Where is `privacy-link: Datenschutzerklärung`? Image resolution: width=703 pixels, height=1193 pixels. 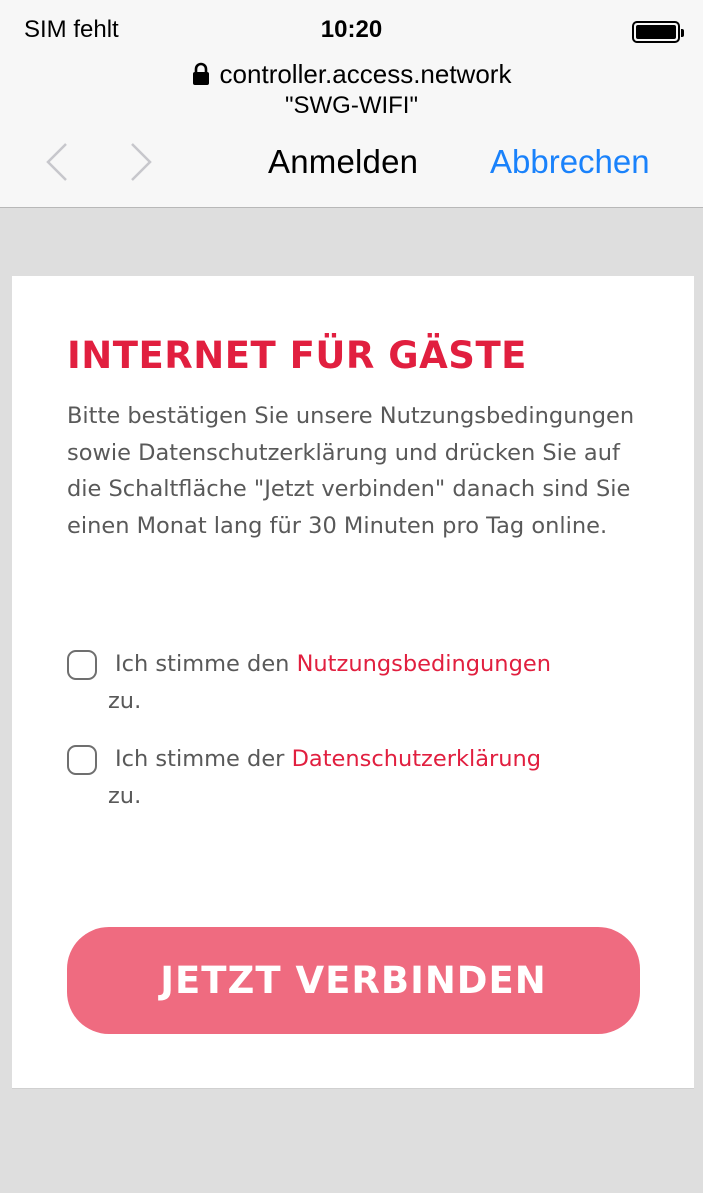
privacy-link: Datenschutzerklärung is located at coordinates (417, 759).